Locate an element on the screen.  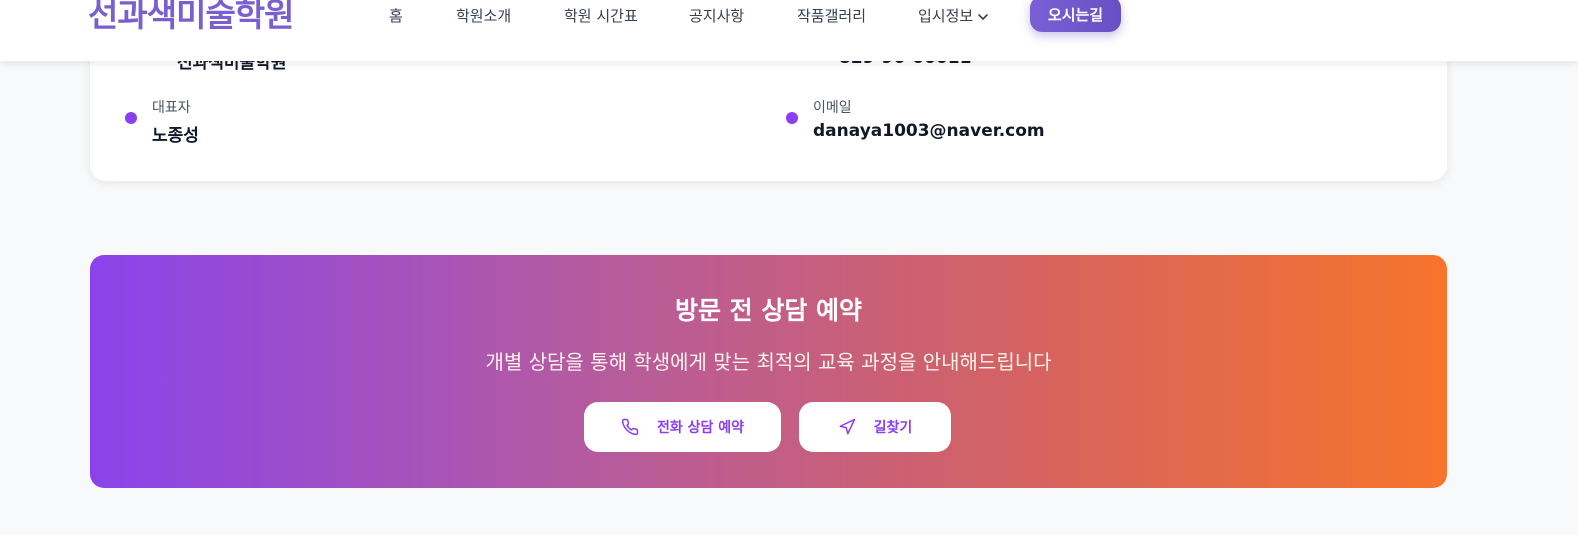
navigation-icon is located at coordinates (847, 426).